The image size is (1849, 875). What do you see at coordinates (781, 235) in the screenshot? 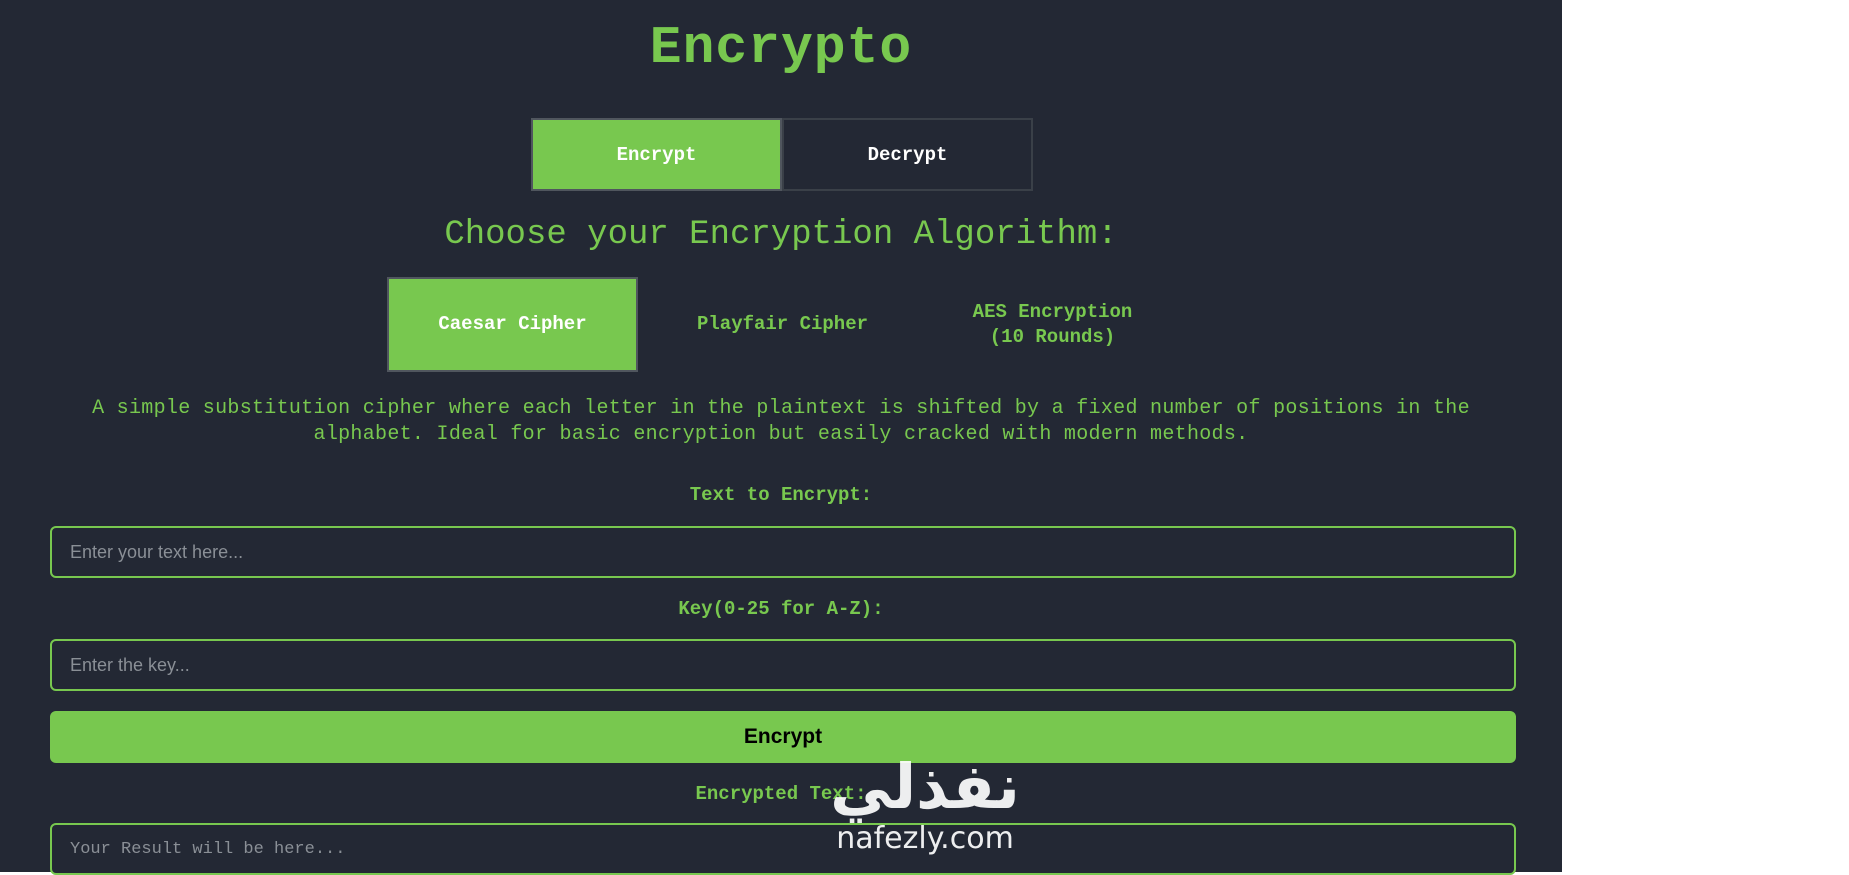
I see `algorithm-heading: Choose your Encryption Algorithm:` at bounding box center [781, 235].